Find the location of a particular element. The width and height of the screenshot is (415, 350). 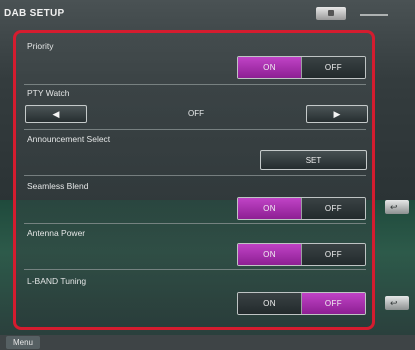

pty-watch-label: PTY Watch is located at coordinates (48, 93).